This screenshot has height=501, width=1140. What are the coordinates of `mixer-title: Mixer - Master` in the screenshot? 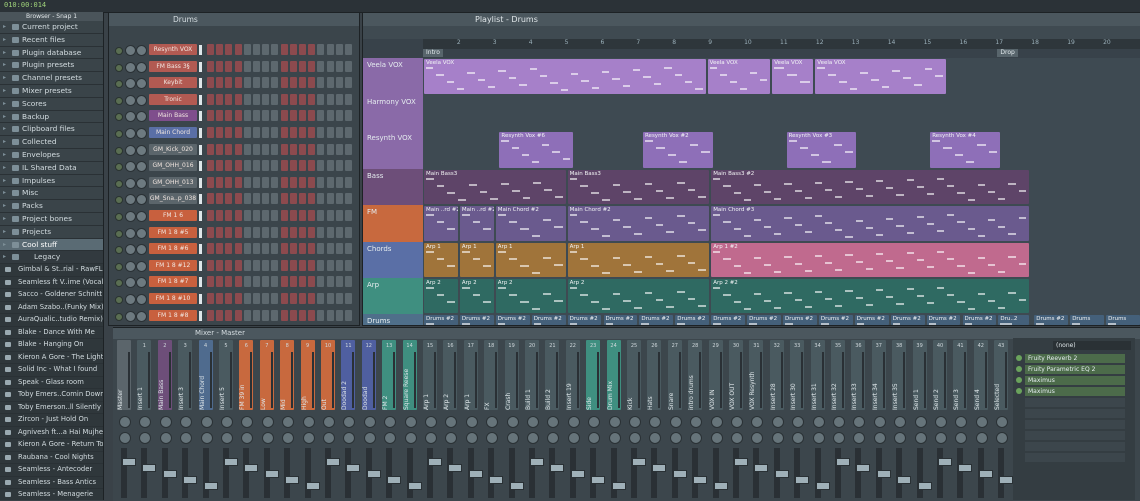 It's located at (626, 333).